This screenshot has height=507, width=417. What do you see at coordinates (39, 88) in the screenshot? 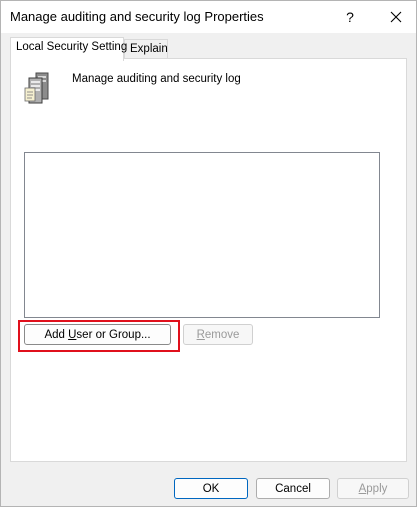
I see `server-policy-icon` at bounding box center [39, 88].